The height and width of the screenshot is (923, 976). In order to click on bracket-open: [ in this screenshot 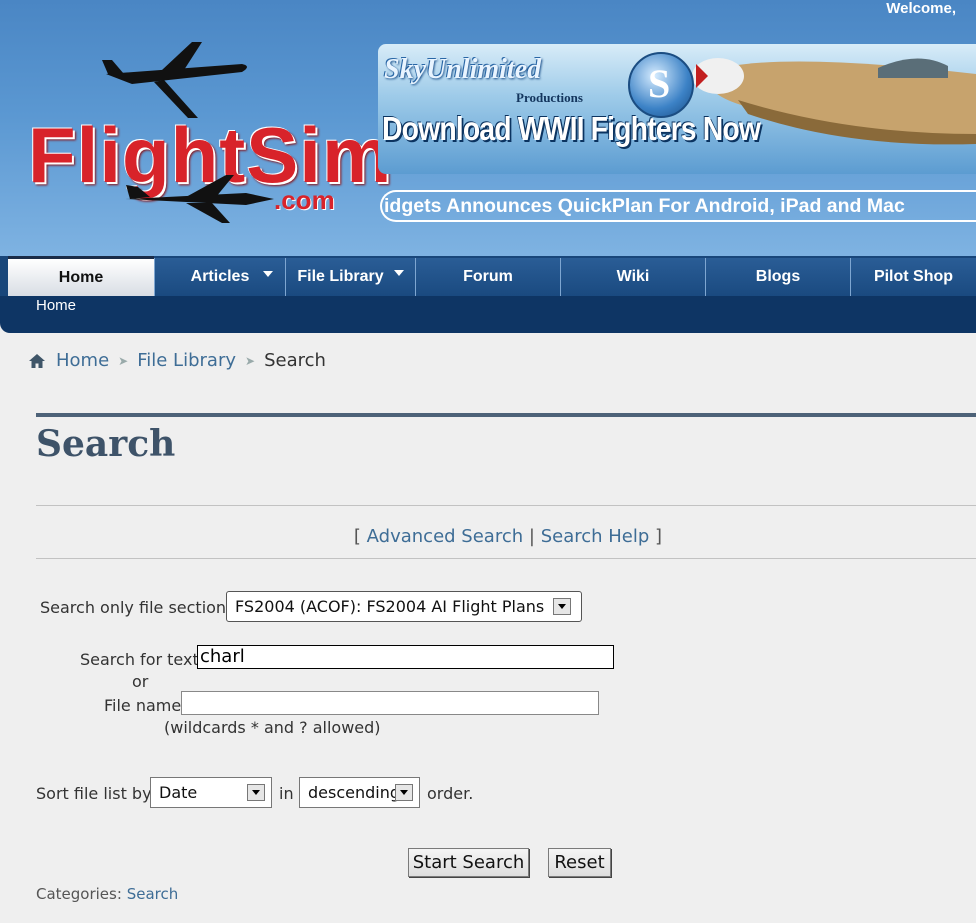, I will do `click(357, 536)`.